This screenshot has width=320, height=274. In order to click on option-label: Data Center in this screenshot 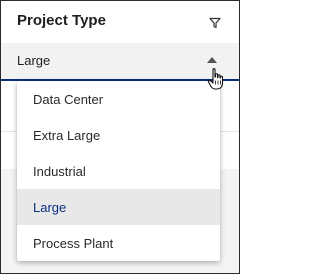, I will do `click(68, 99)`.